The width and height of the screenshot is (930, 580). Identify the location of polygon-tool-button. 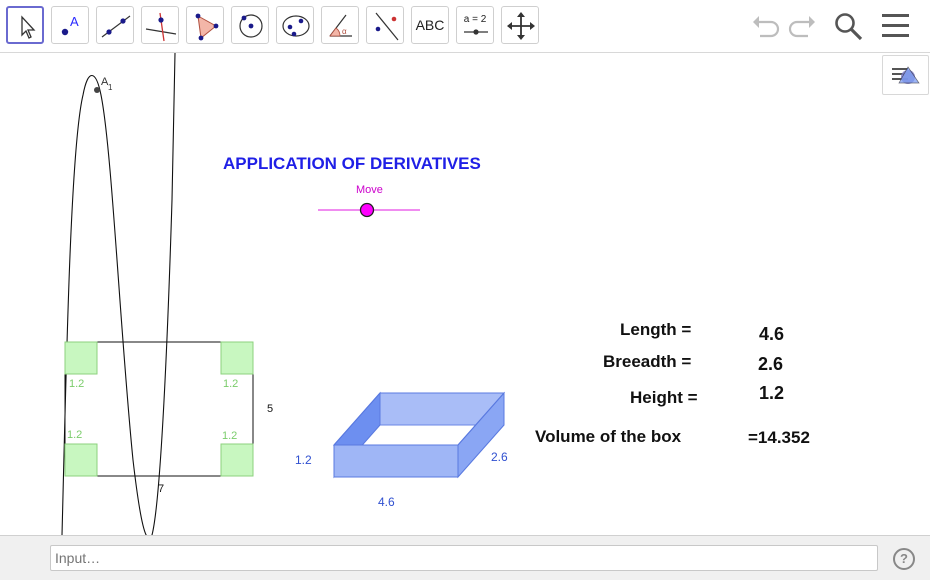
(205, 25).